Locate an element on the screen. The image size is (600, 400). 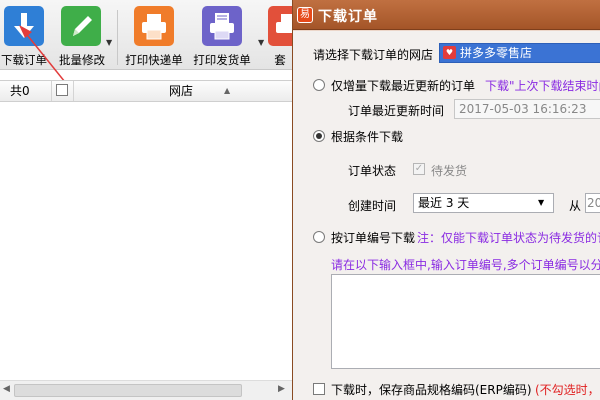
column-header-shop: 网店 ▲ is located at coordinates (183, 91).